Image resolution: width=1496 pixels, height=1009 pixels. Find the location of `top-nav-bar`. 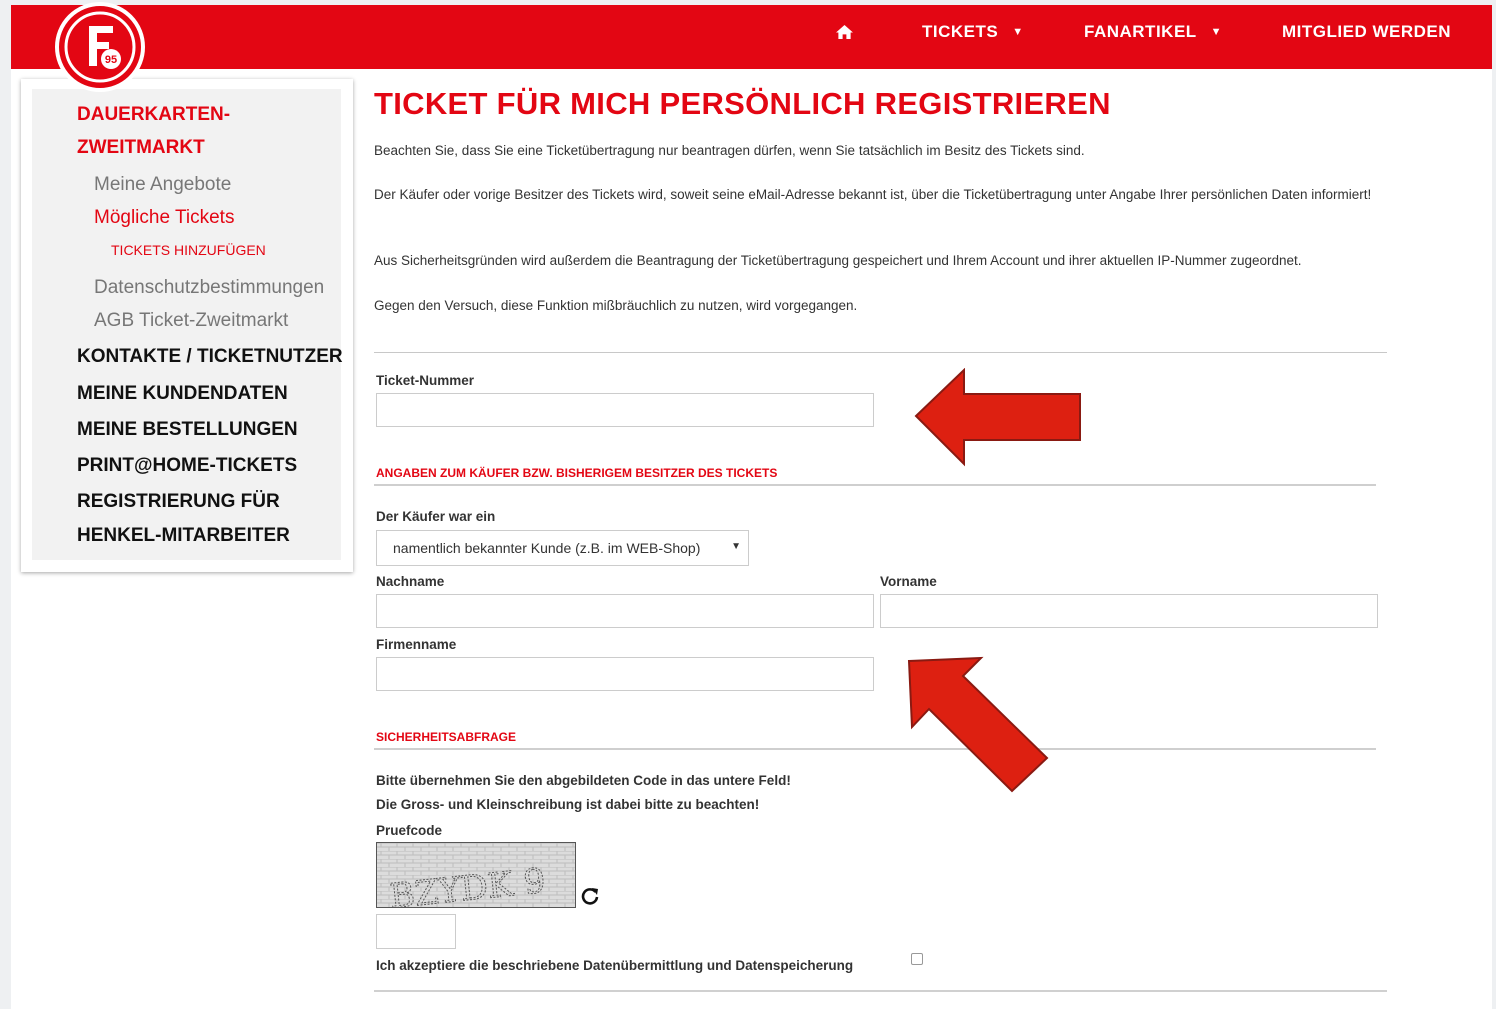

top-nav-bar is located at coordinates (751, 37).